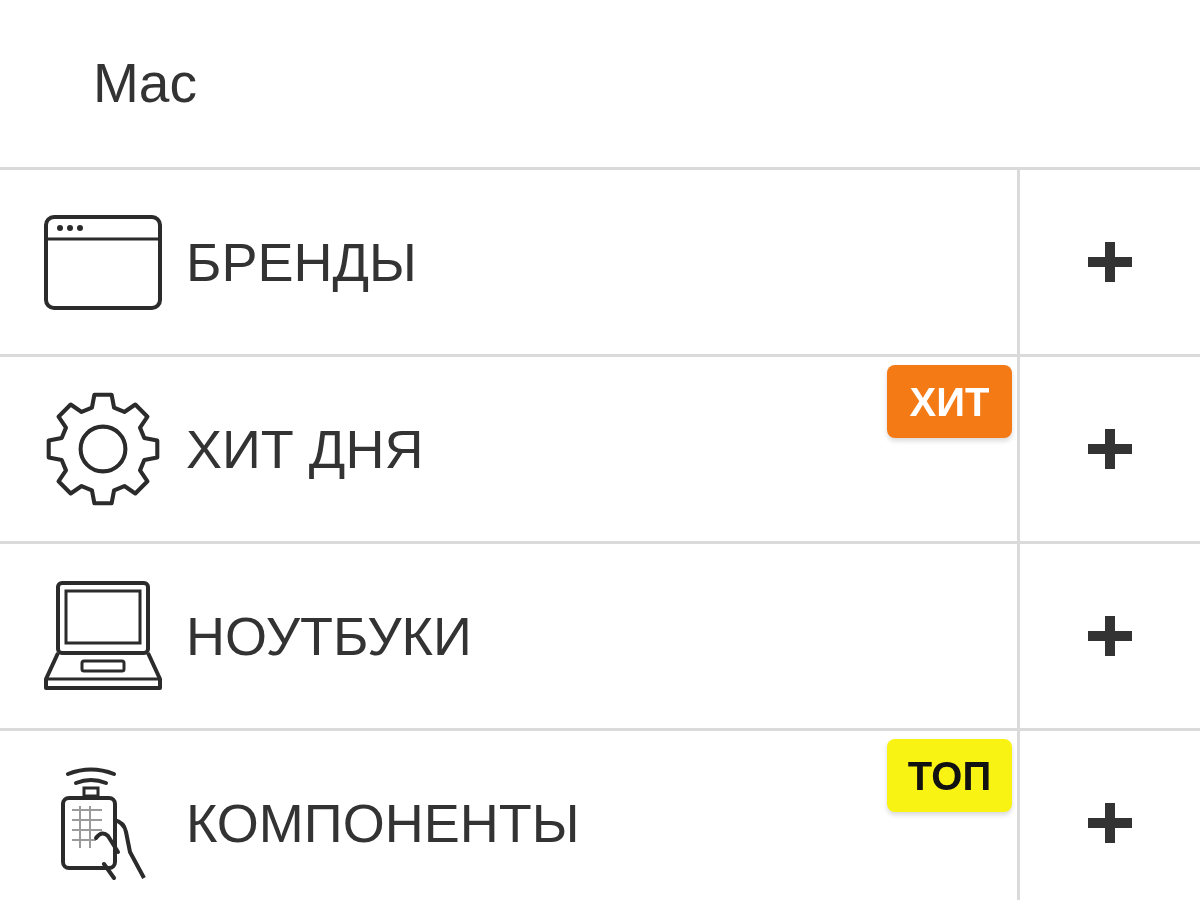 The height and width of the screenshot is (900, 1200). I want to click on category-badge: ТОП, so click(949, 775).